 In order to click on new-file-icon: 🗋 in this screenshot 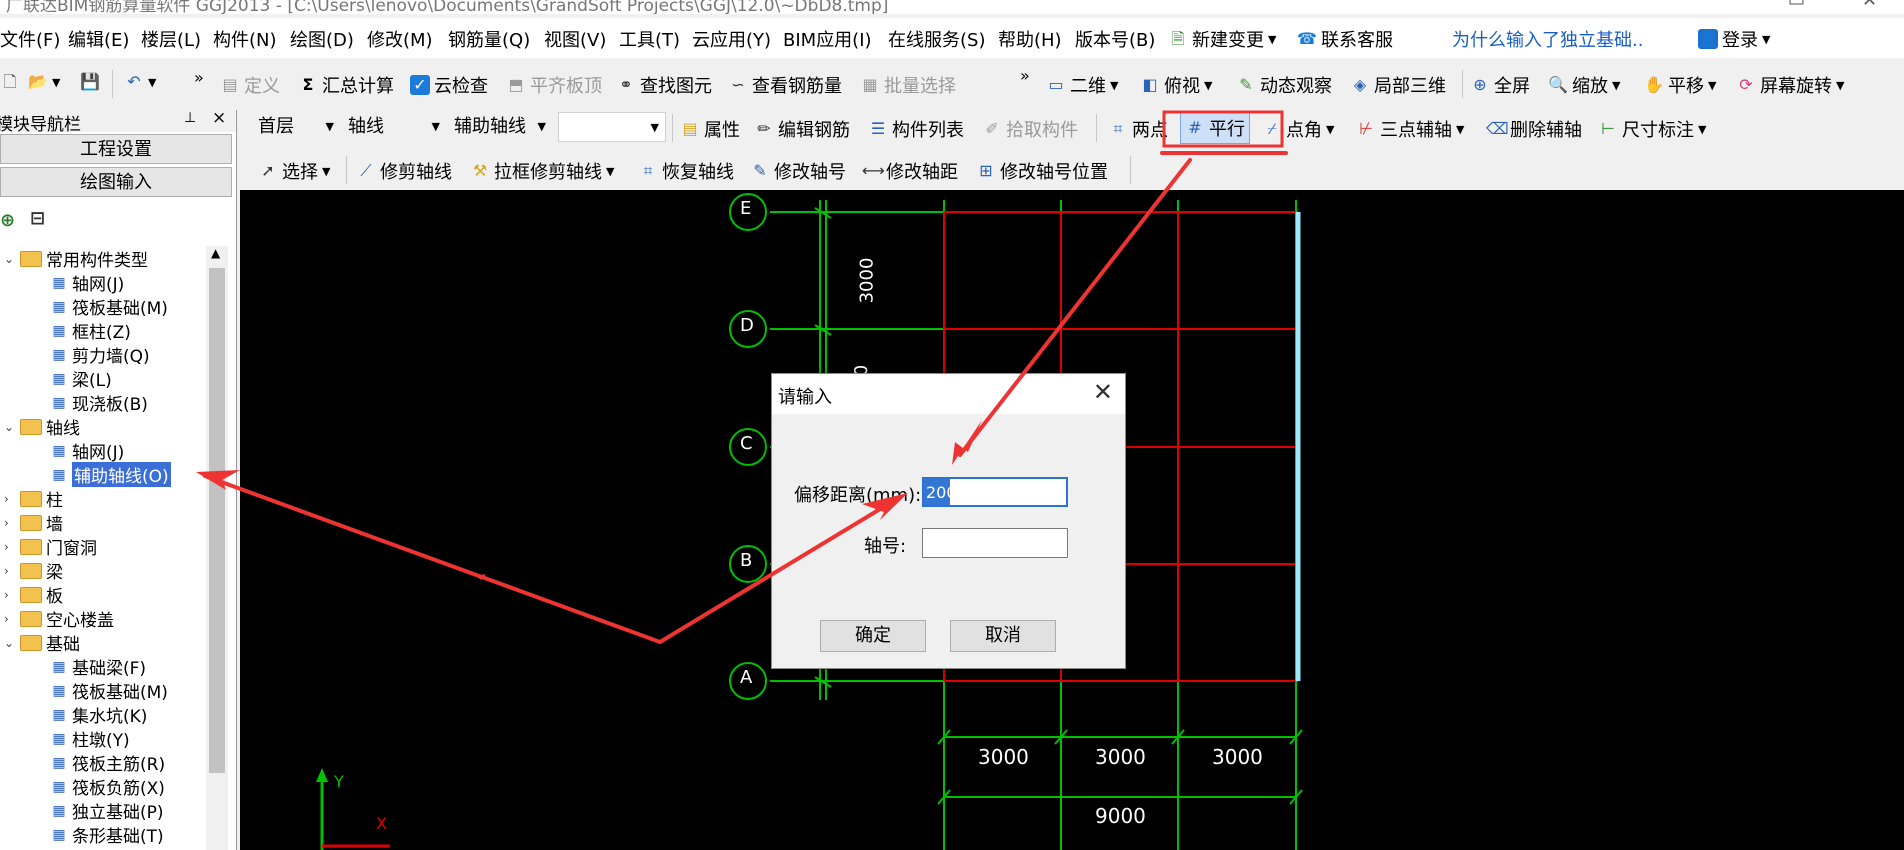, I will do `click(10, 82)`.